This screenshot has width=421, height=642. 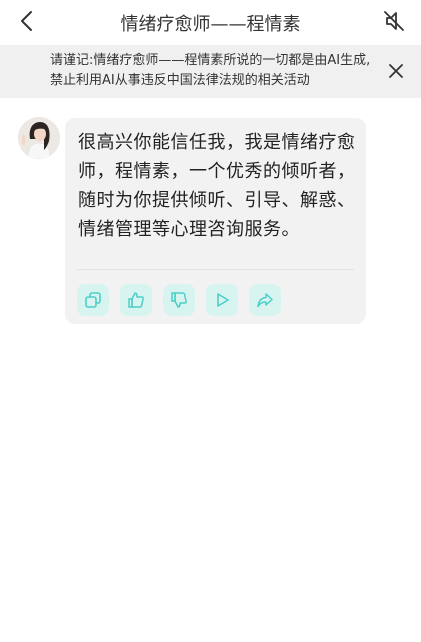 I want to click on thumbs-up-icon, so click(x=136, y=300).